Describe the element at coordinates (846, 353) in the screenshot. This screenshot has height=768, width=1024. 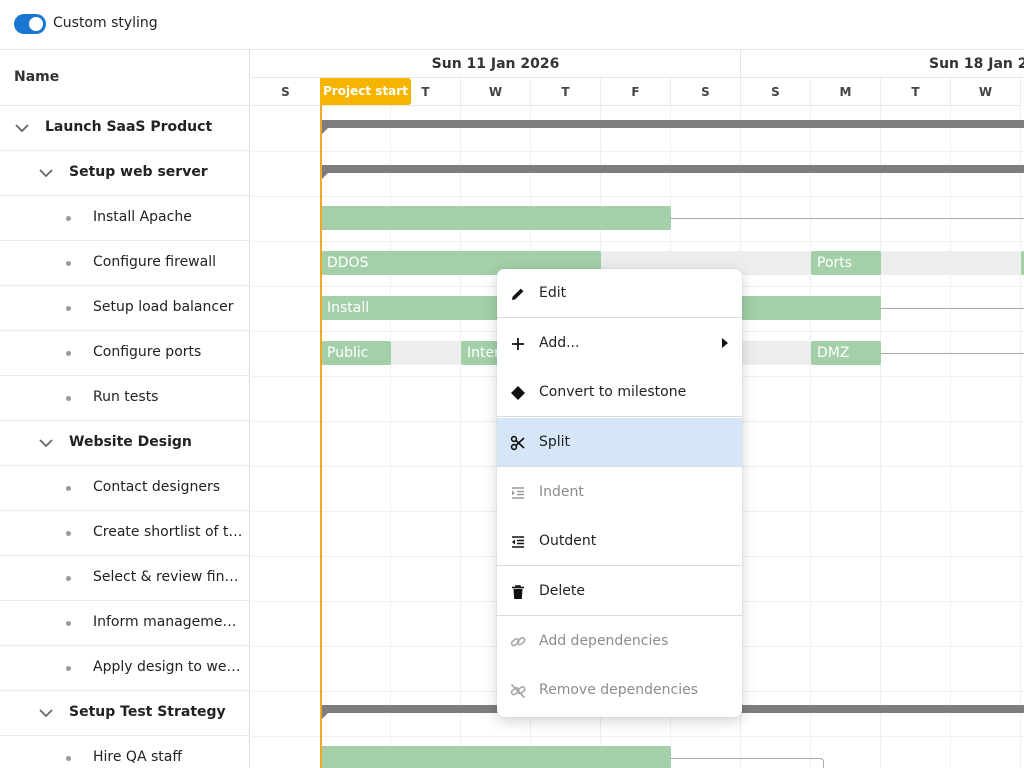
I see `task-bar-ports-dmz: DMZ` at that location.